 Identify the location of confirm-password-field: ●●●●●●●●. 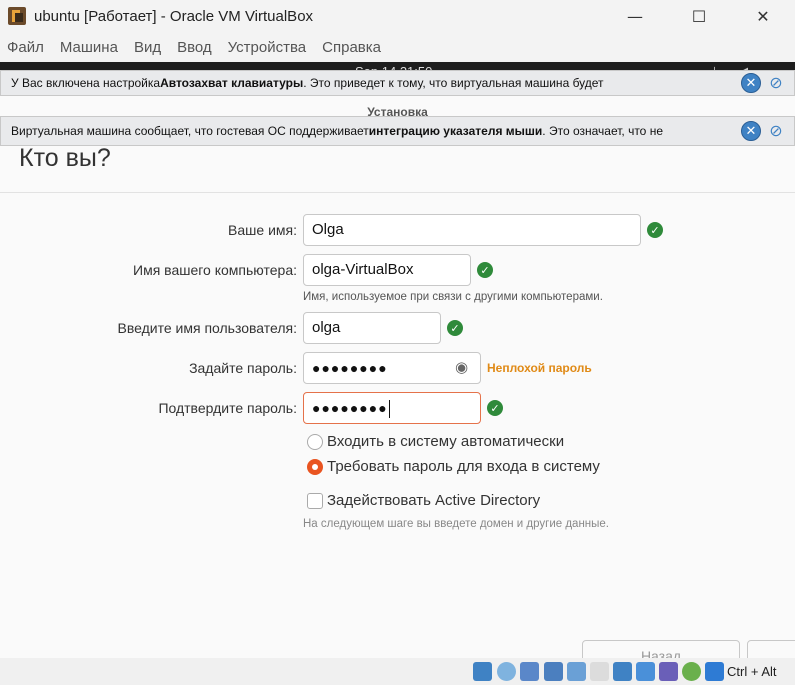
(392, 408).